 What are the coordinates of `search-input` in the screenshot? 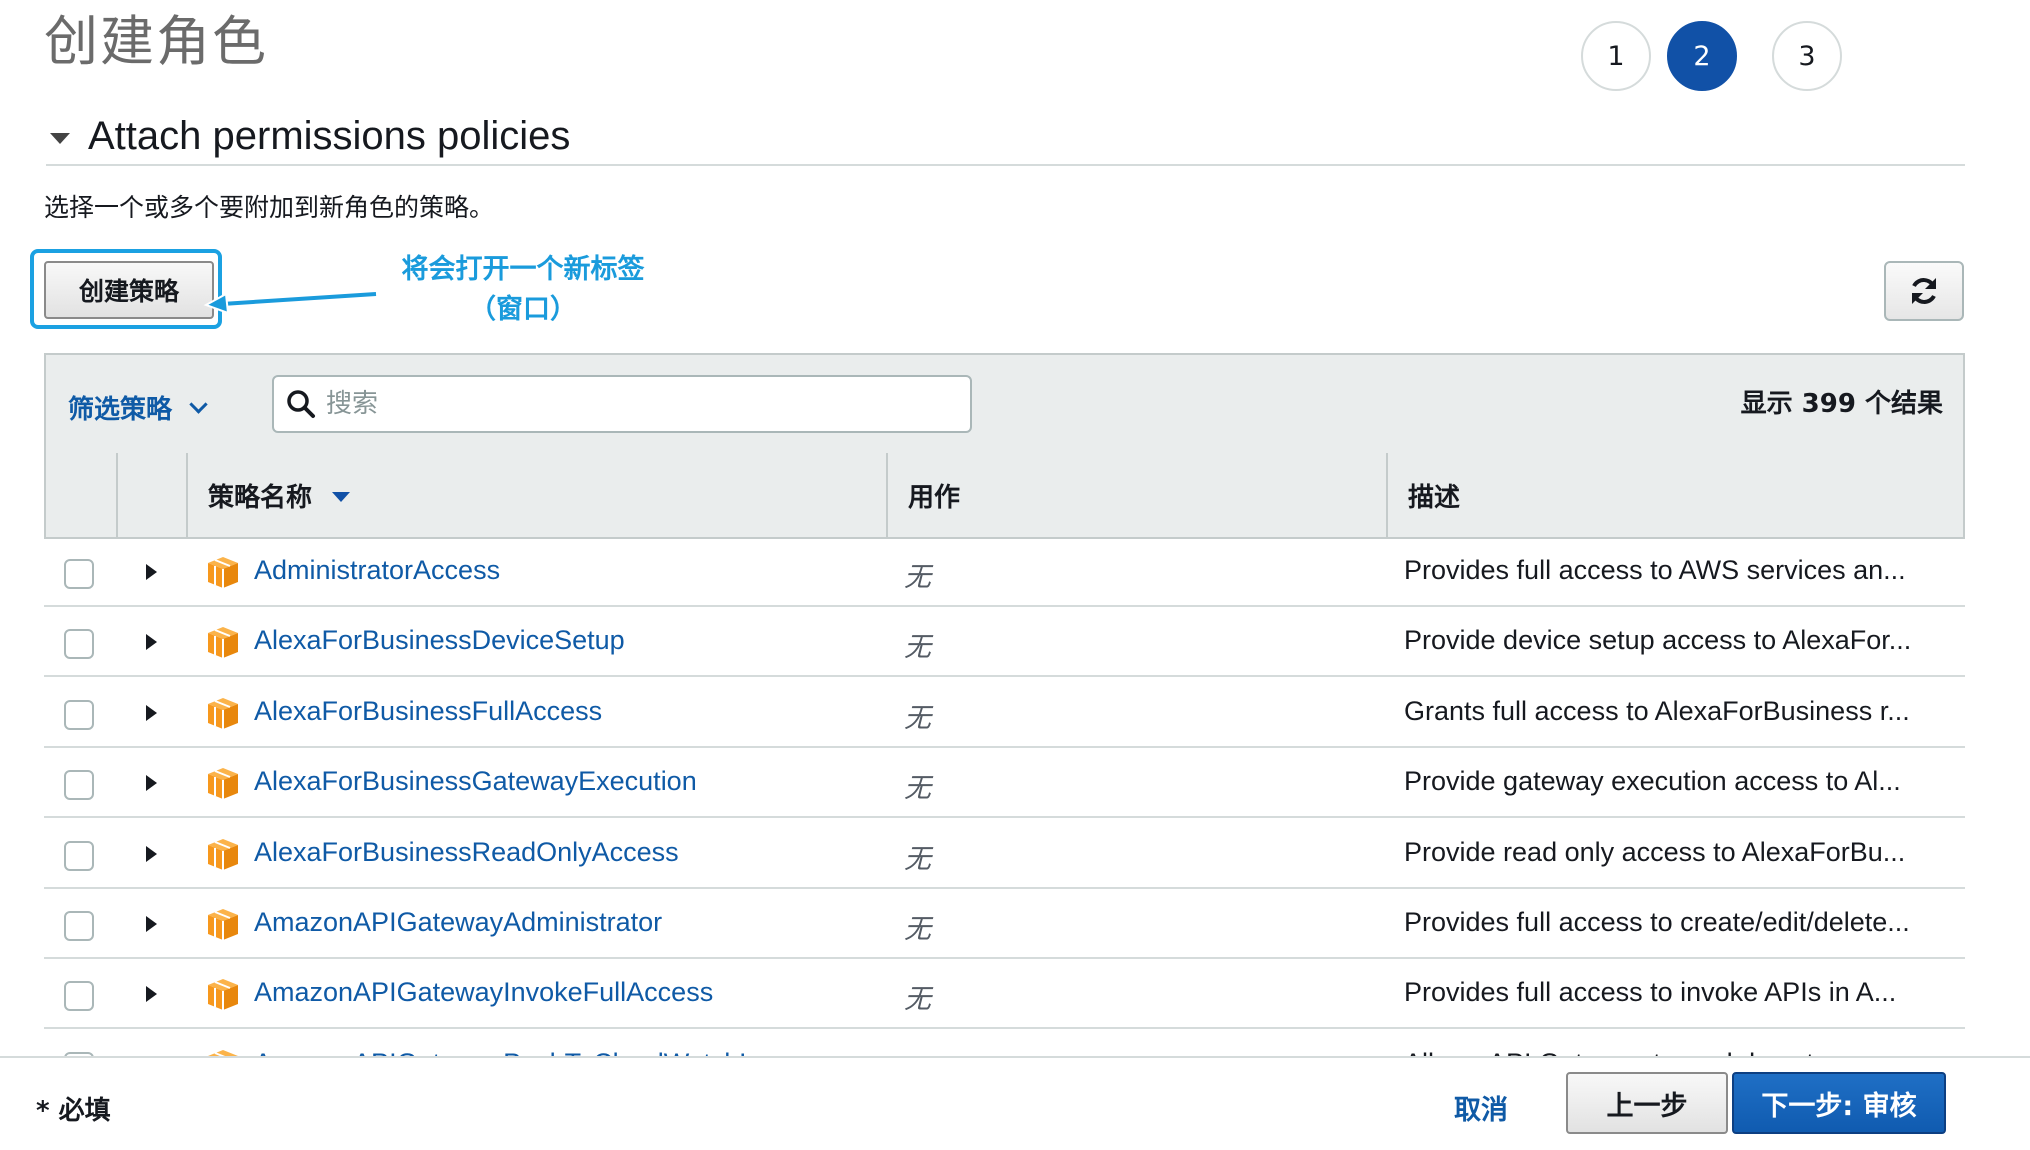 It's located at (626, 404).